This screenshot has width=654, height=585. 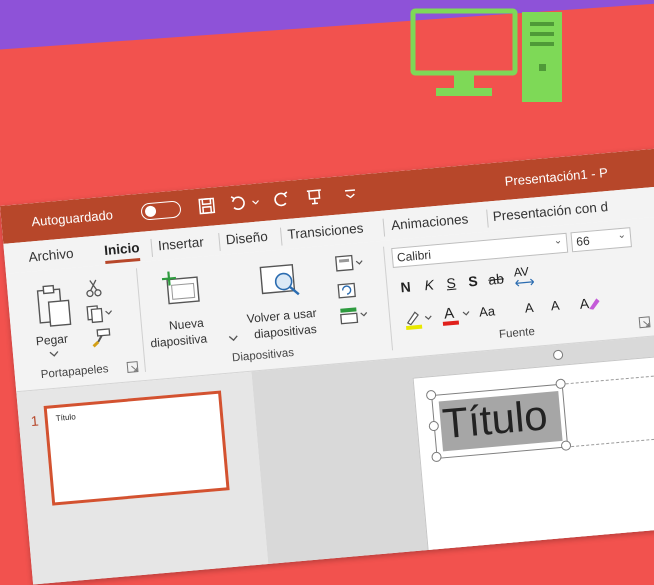 What do you see at coordinates (347, 290) in the screenshot?
I see `reset-slide-icon` at bounding box center [347, 290].